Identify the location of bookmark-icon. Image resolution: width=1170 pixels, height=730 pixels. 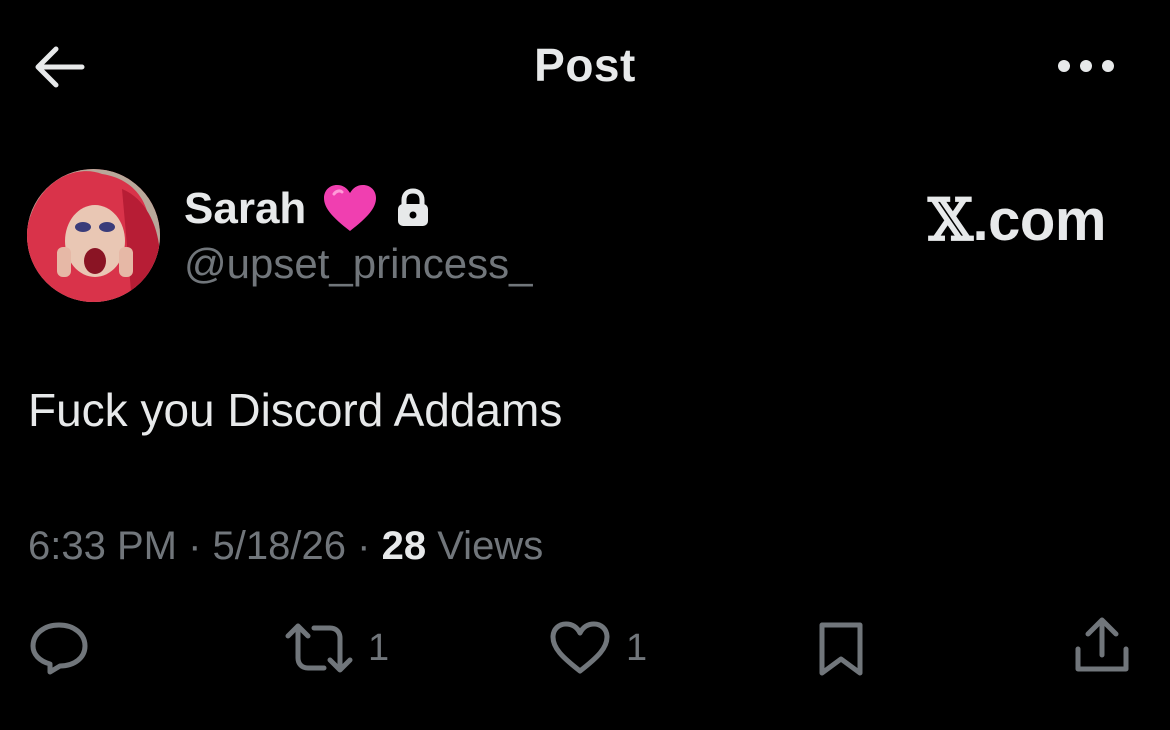
(841, 649).